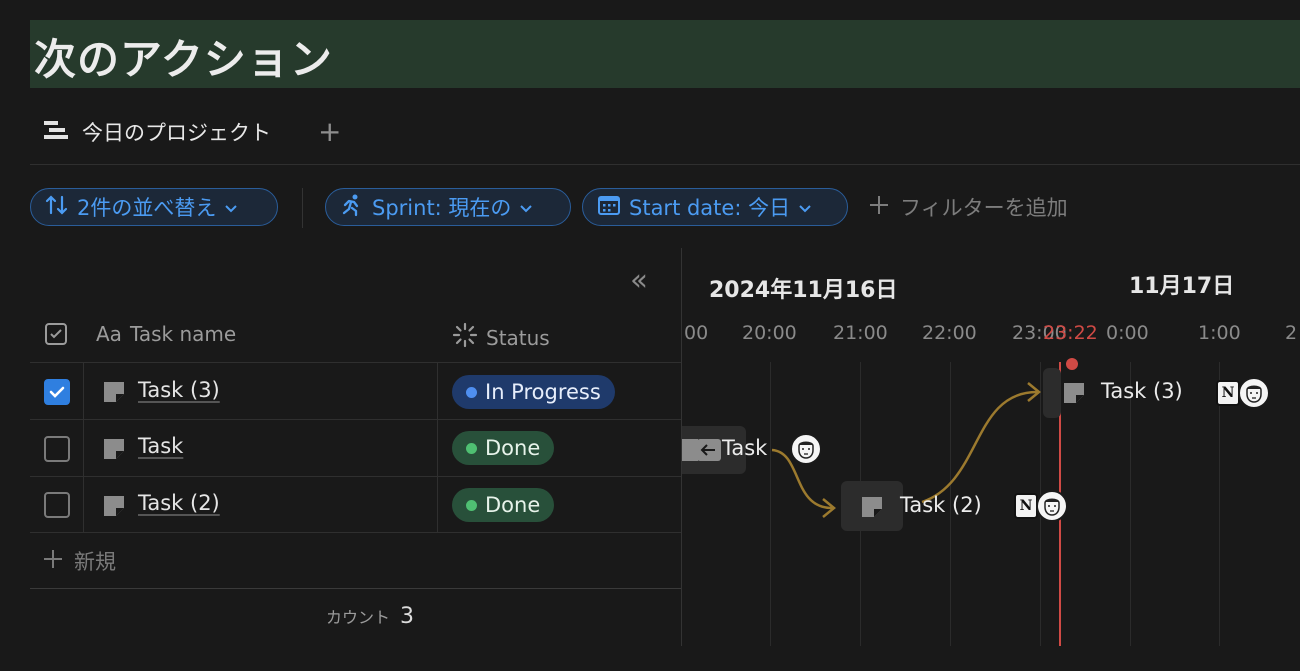 The width and height of the screenshot is (1300, 671). I want to click on timeline-item-label: Task (3), so click(1142, 391).